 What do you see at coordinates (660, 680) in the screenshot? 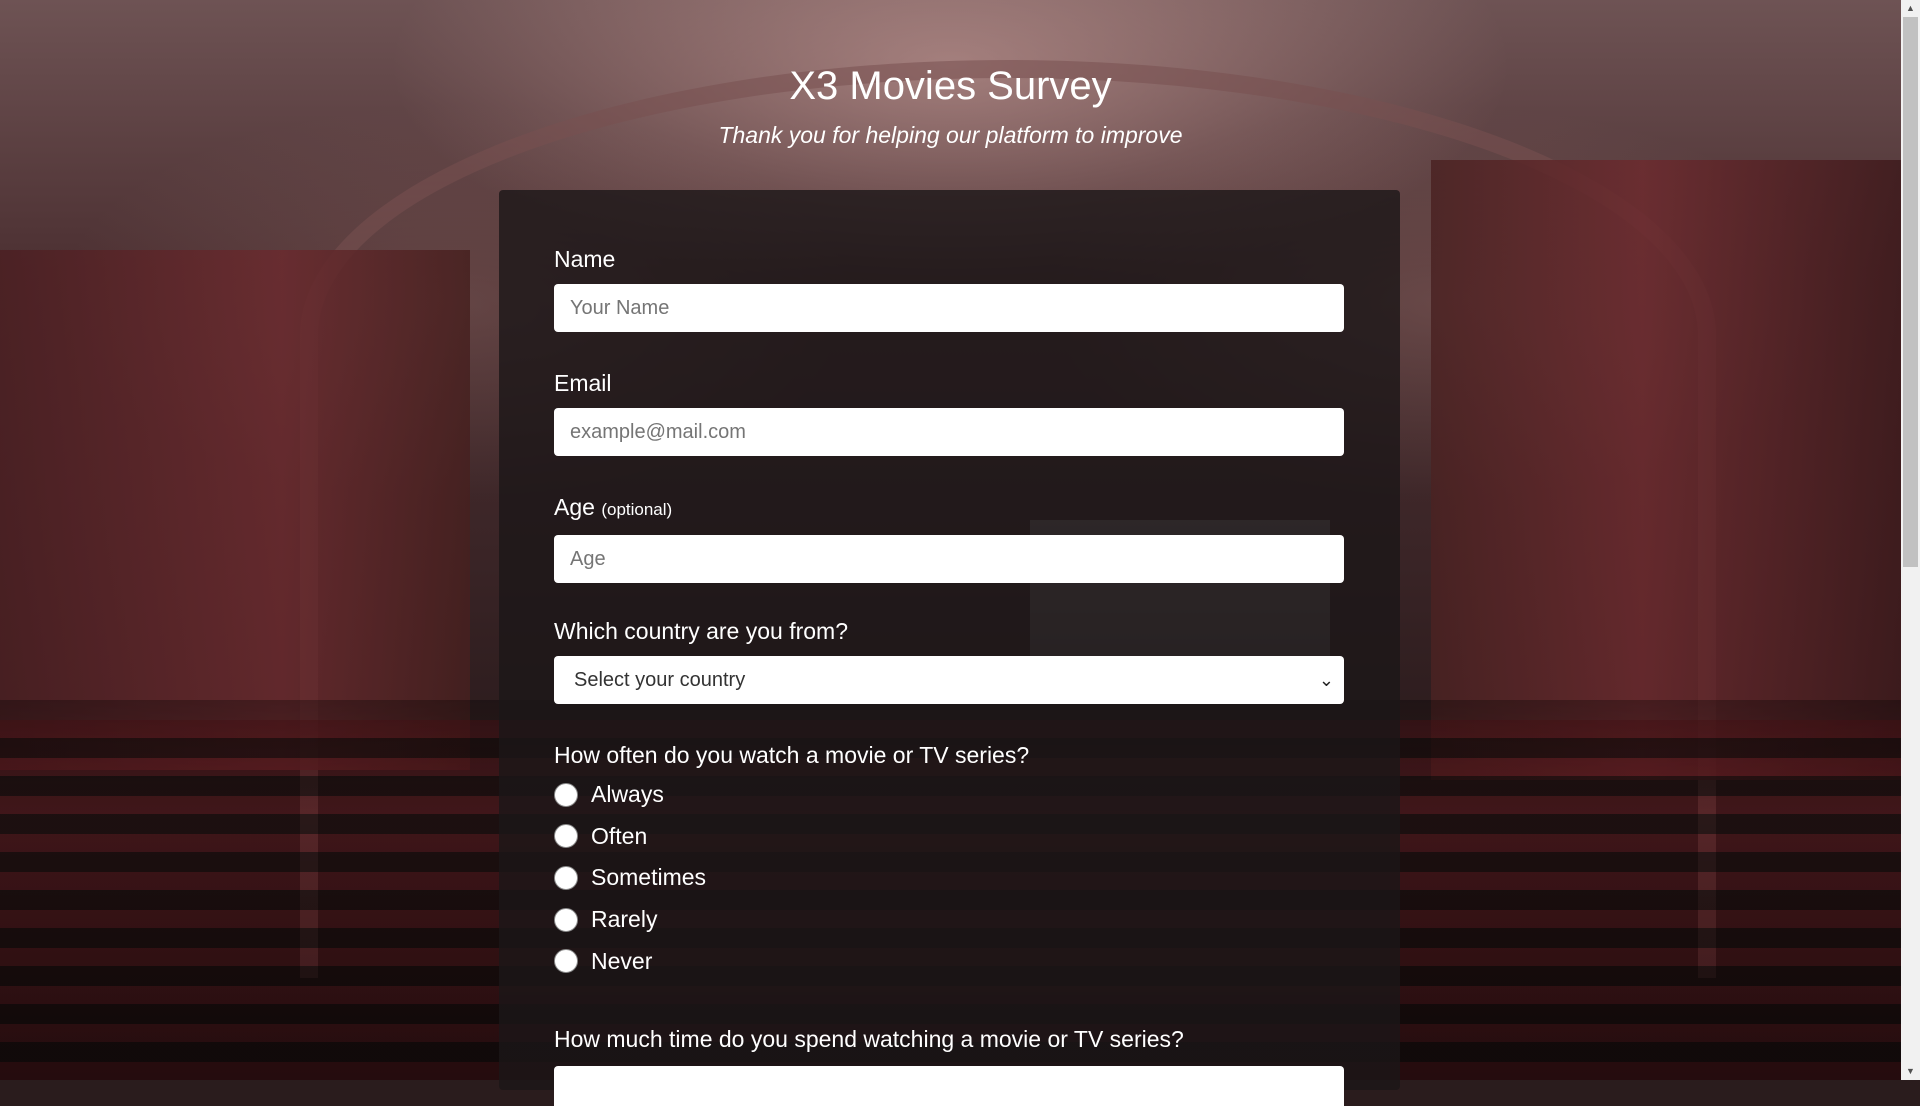
I see `country-select-value: Select your country` at bounding box center [660, 680].